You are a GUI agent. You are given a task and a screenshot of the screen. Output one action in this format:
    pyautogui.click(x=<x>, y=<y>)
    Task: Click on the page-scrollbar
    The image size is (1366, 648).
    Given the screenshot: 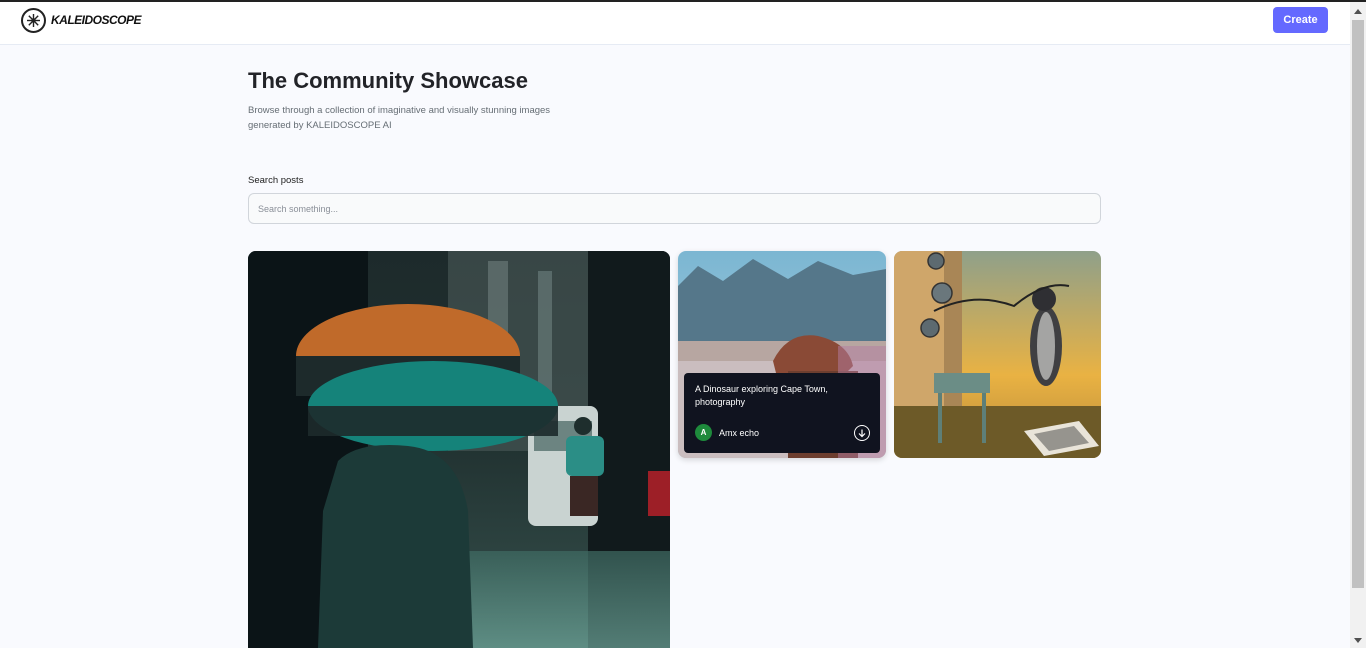 What is the action you would take?
    pyautogui.click(x=1358, y=325)
    